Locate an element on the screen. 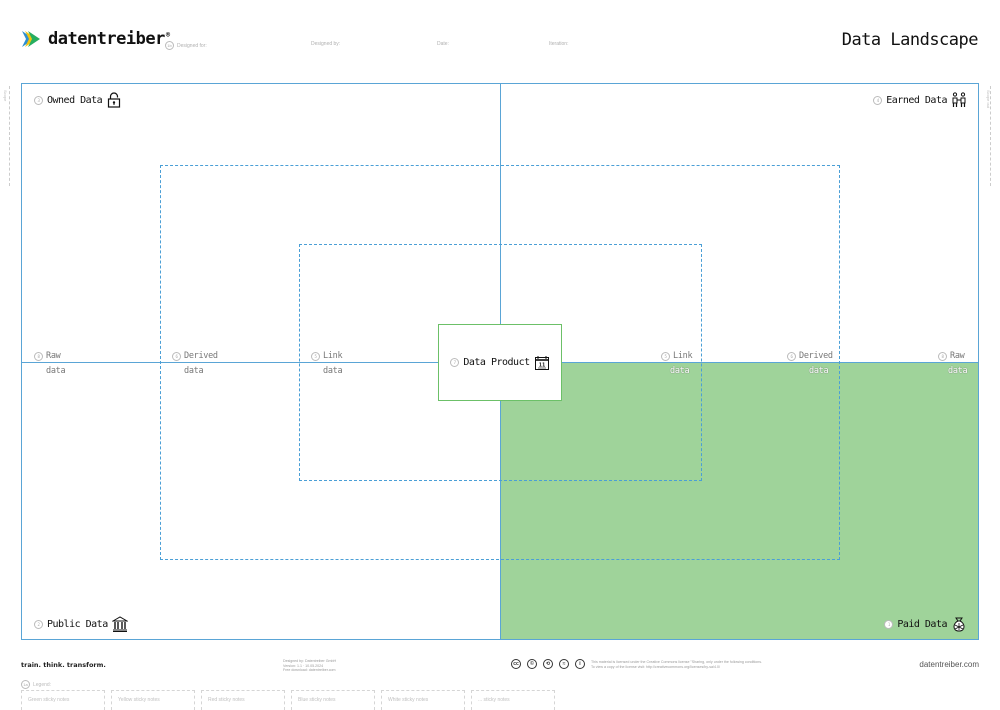  page-title: Data Landscape is located at coordinates (910, 40).